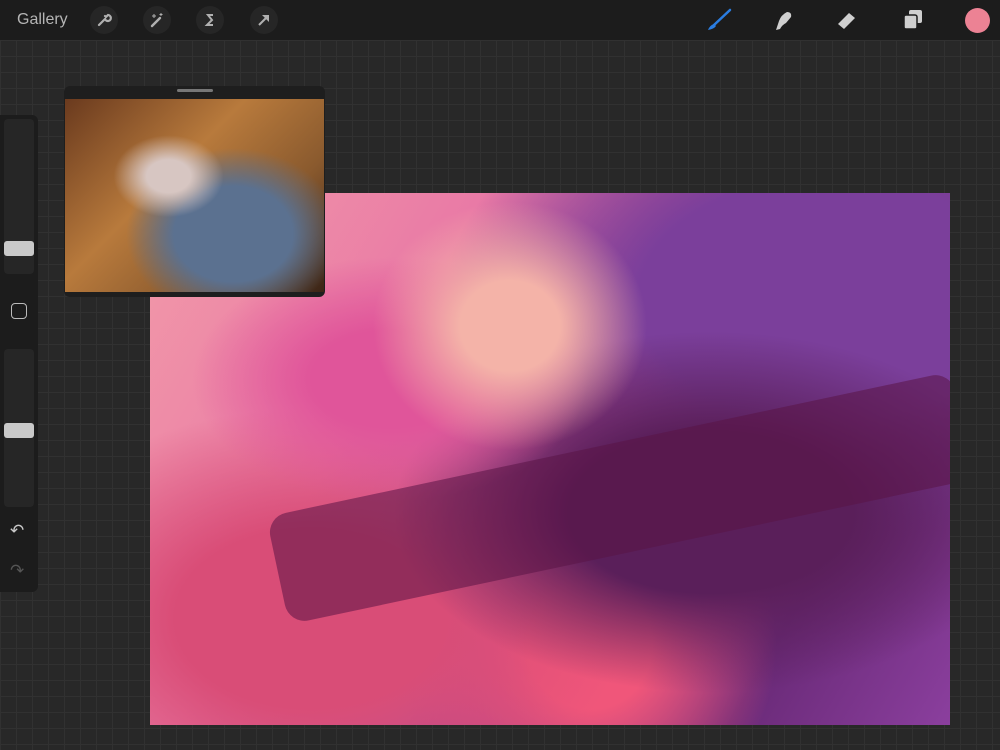  I want to click on modify-button, so click(19, 311).